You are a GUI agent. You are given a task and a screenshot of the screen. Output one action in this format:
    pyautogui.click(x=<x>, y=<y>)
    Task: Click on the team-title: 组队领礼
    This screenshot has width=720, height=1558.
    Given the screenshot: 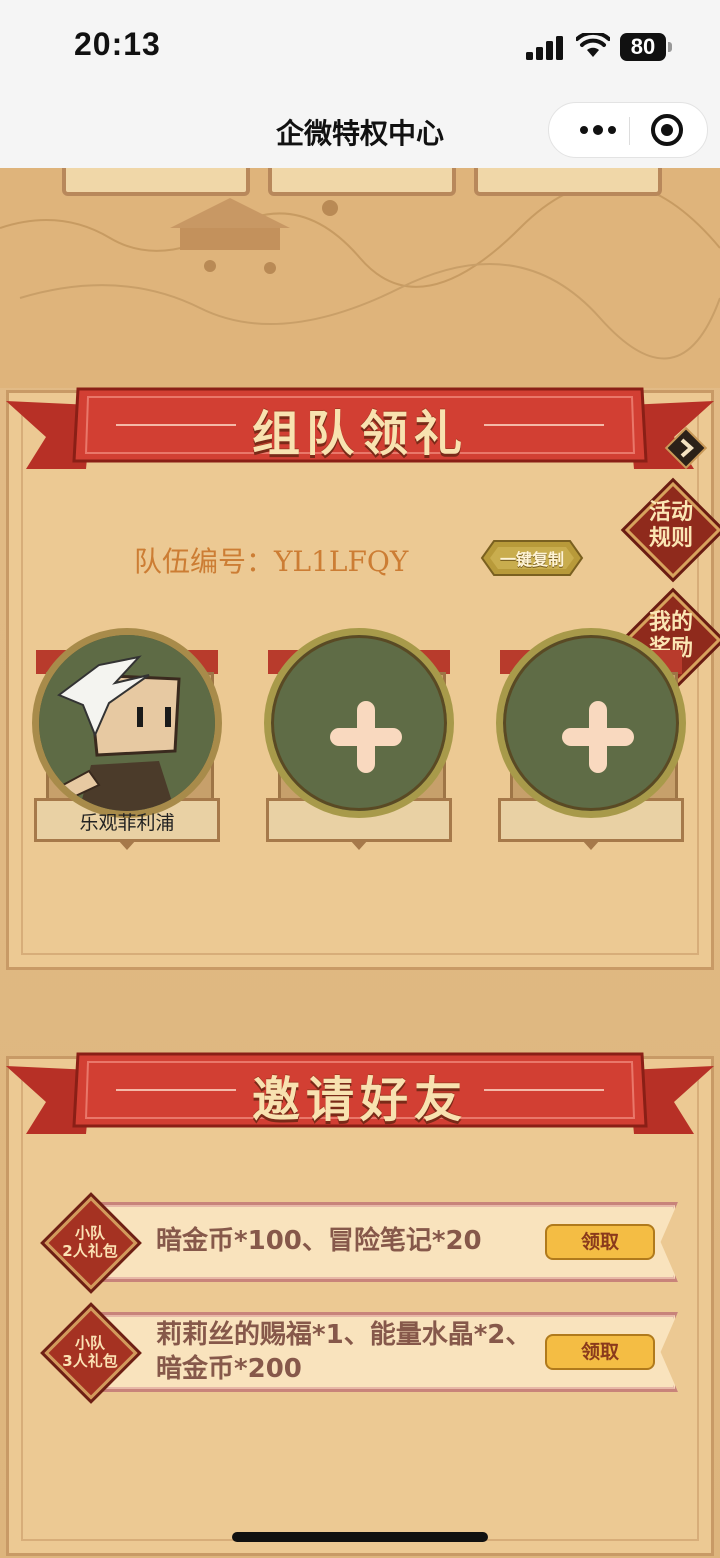 What is the action you would take?
    pyautogui.click(x=359, y=434)
    